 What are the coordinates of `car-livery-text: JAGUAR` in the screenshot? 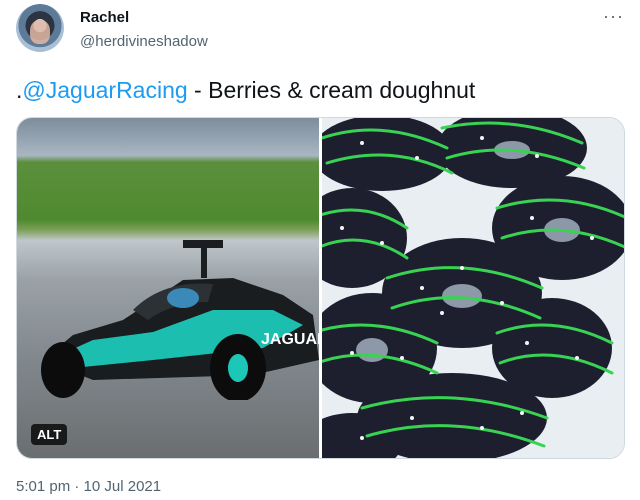 It's located at (290, 339).